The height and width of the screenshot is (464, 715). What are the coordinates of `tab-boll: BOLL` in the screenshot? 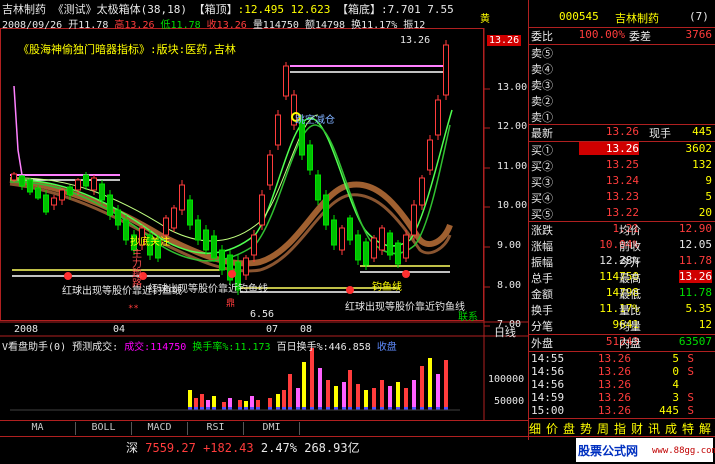 It's located at (104, 428).